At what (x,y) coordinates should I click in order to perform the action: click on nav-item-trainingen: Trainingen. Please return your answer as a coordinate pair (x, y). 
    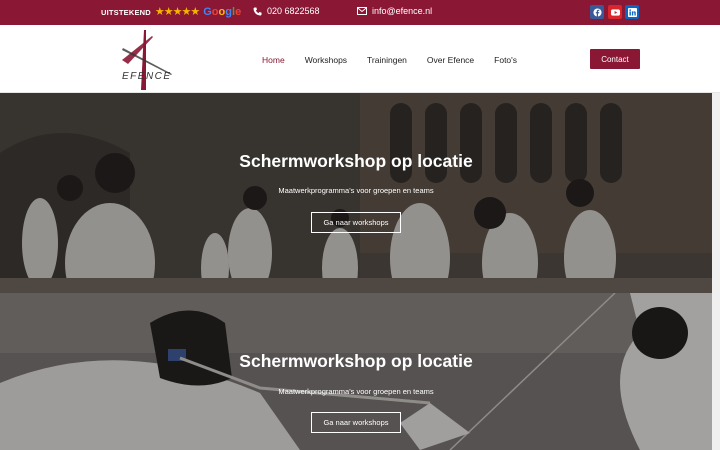
    Looking at the image, I should click on (387, 60).